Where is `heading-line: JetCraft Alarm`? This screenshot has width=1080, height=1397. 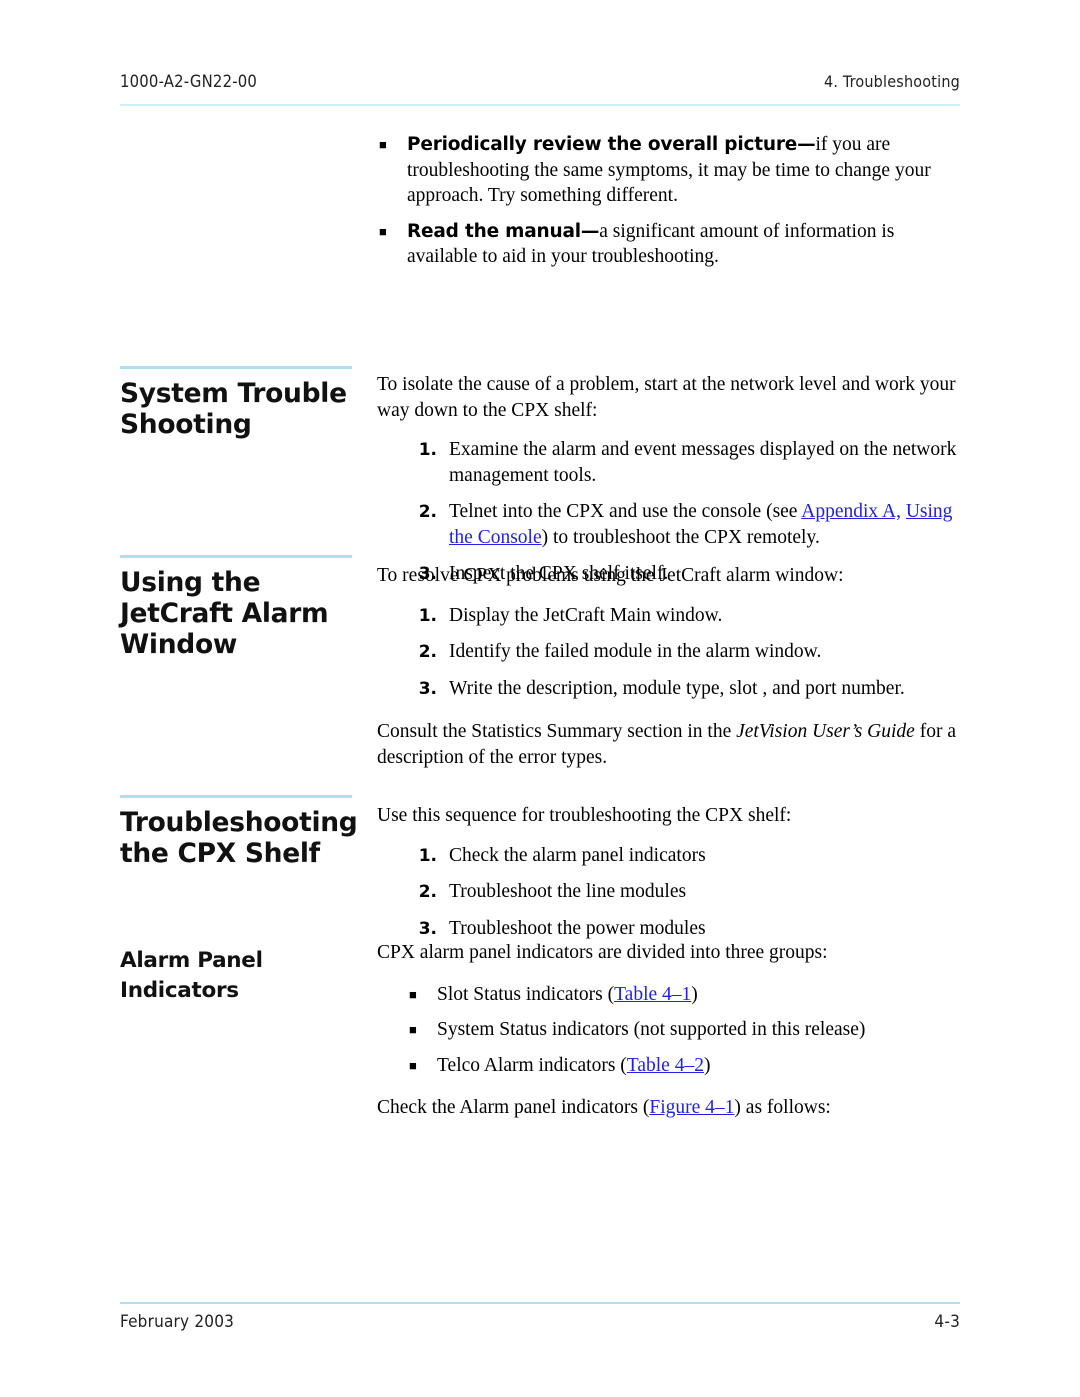
heading-line: JetCraft Alarm is located at coordinates (224, 613).